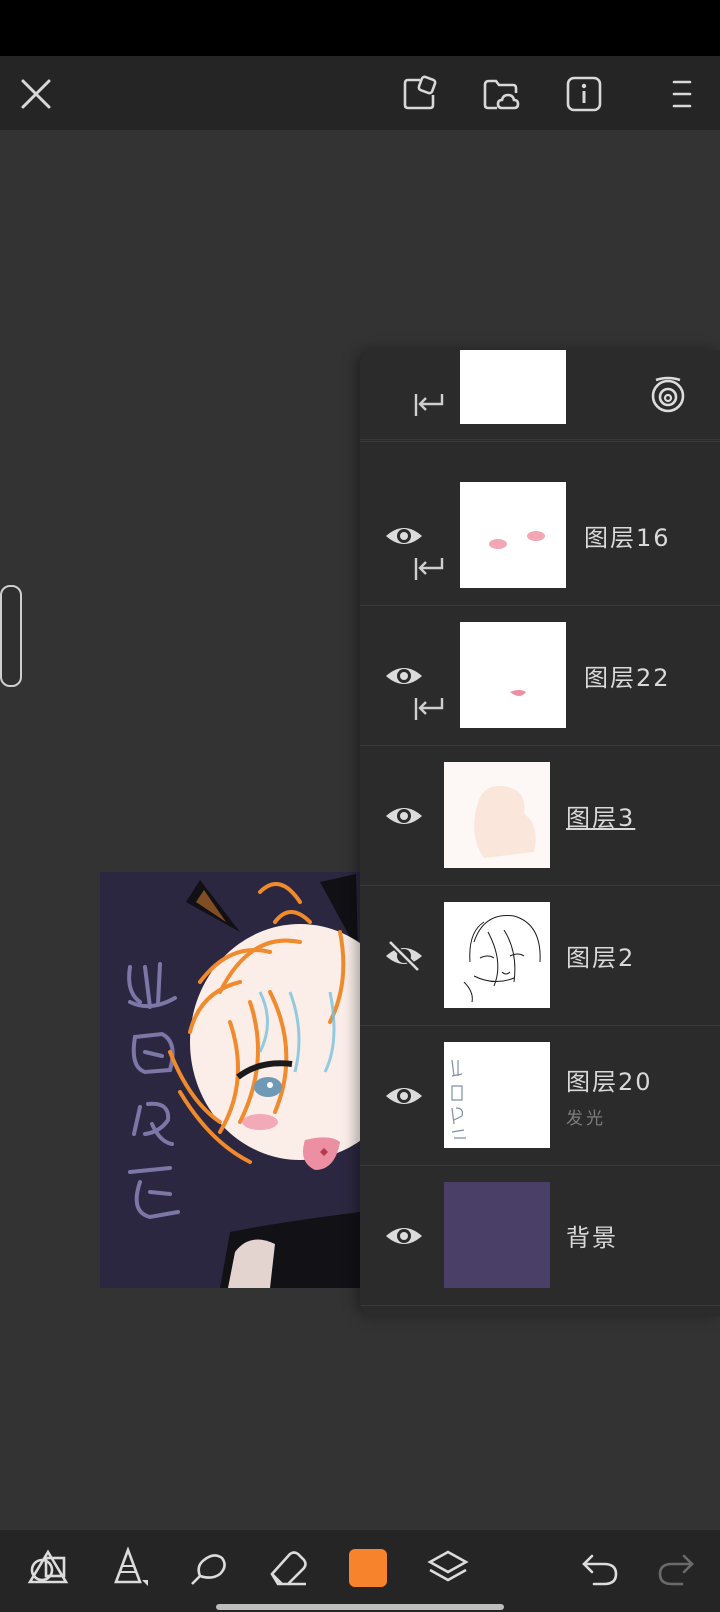 The width and height of the screenshot is (720, 1612). What do you see at coordinates (676, 1568) in the screenshot?
I see `redo-icon` at bounding box center [676, 1568].